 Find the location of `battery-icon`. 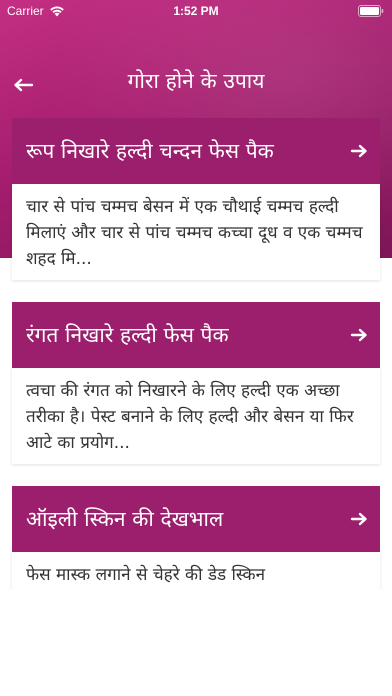

battery-icon is located at coordinates (371, 11).